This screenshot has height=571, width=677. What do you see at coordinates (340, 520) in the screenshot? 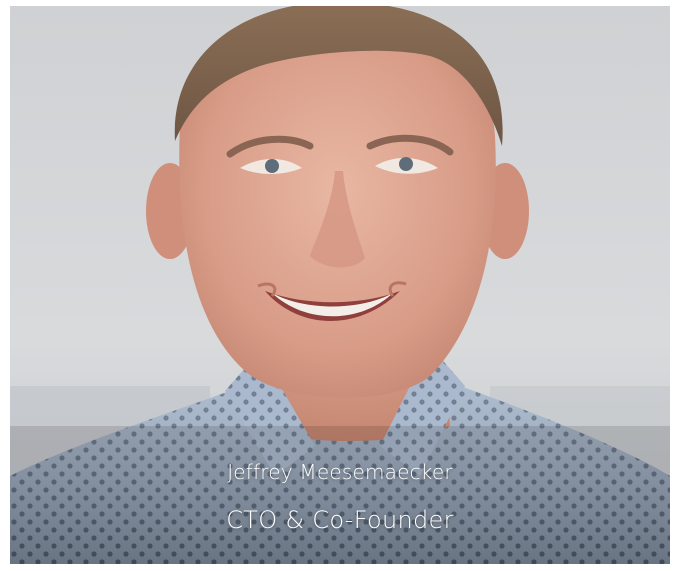
I see `member-title: CTO & Co-Founder` at bounding box center [340, 520].